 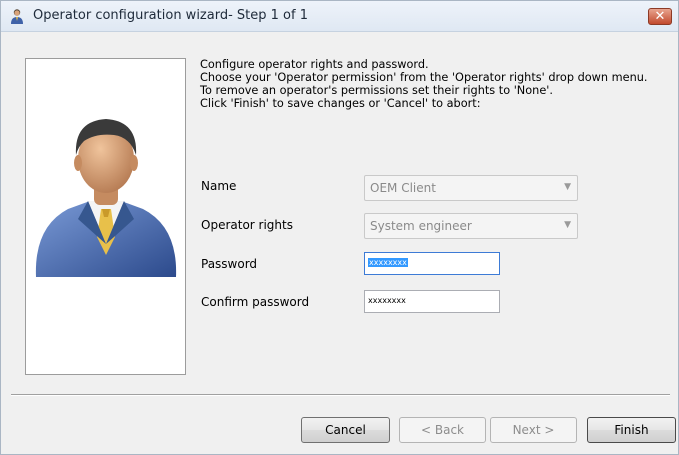 I want to click on name-label: Name, so click(x=219, y=186).